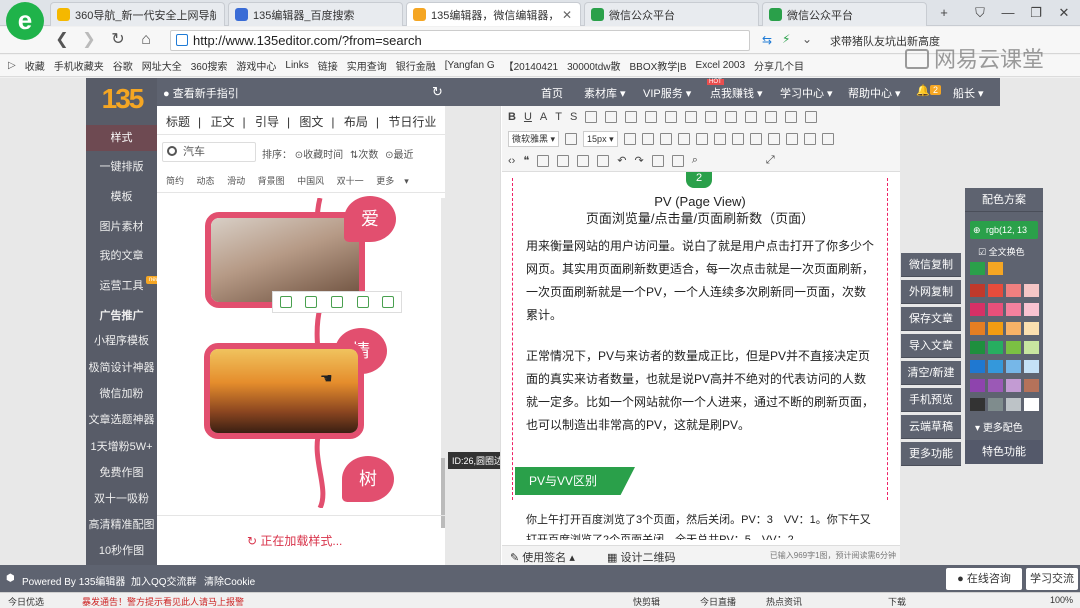  Describe the element at coordinates (1061, 600) in the screenshot. I see `status-zoom: 100%` at that location.